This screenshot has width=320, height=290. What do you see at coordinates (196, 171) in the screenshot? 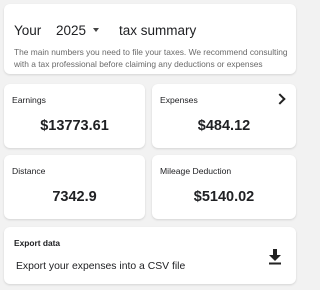
I see `mileage-deduction-label: Mileage Deduction` at bounding box center [196, 171].